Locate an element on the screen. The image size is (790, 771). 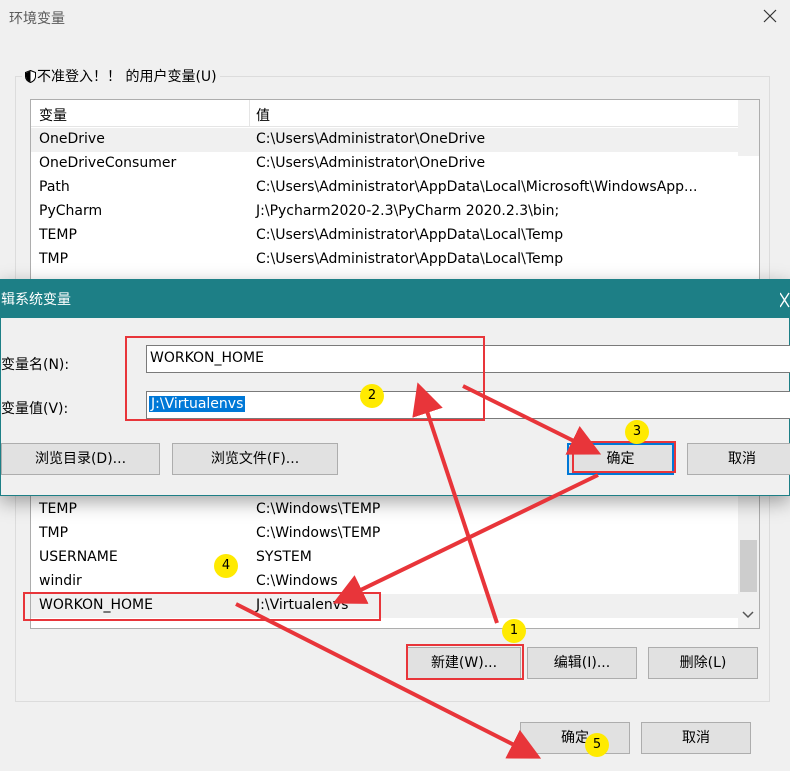
window-title: 环境变量 is located at coordinates (37, 19).